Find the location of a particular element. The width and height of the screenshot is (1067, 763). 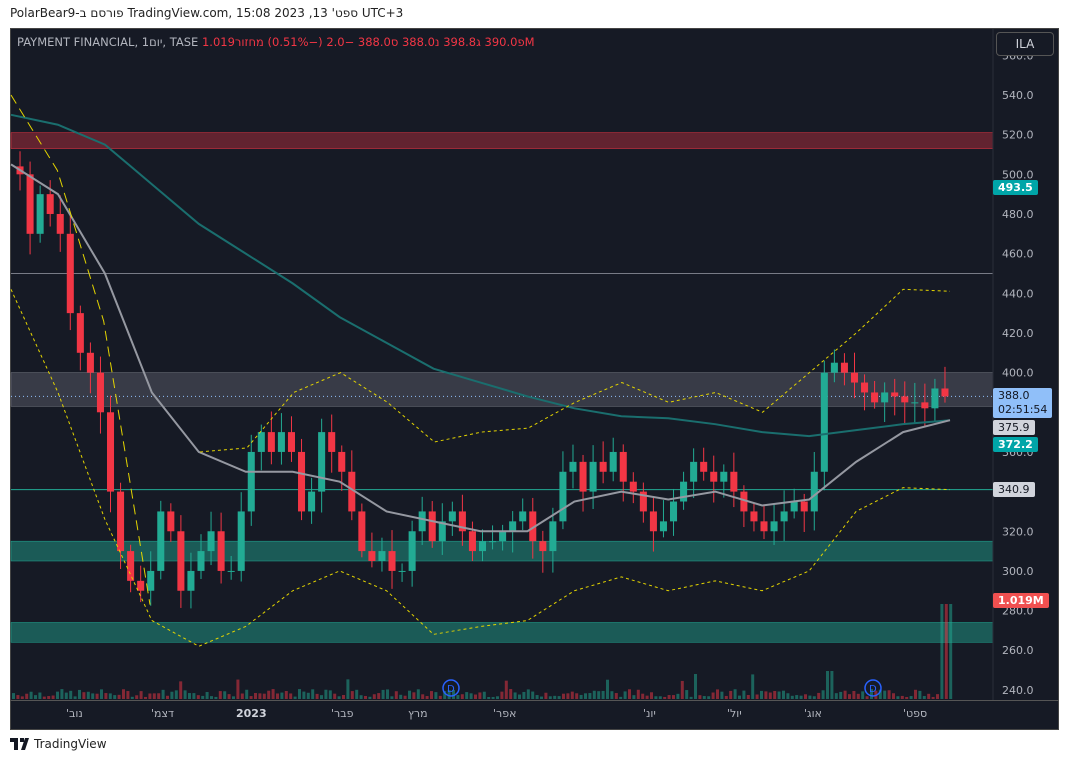

low-value: נ388.0 is located at coordinates (420, 42).